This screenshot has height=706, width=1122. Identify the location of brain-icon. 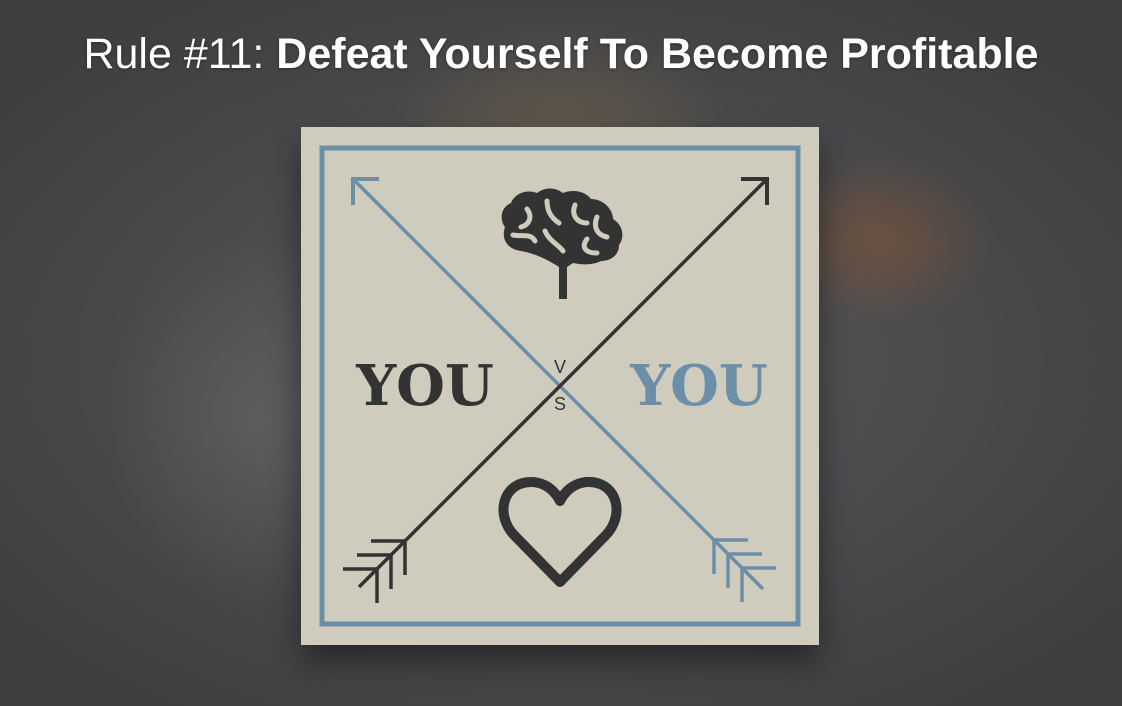
(562, 243).